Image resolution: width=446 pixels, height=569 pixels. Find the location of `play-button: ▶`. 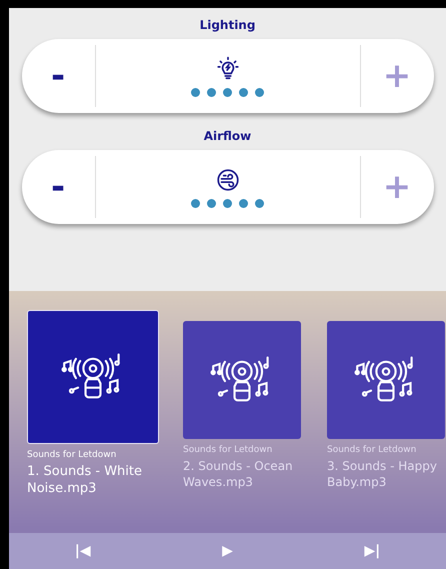

play-button: ▶ is located at coordinates (227, 551).